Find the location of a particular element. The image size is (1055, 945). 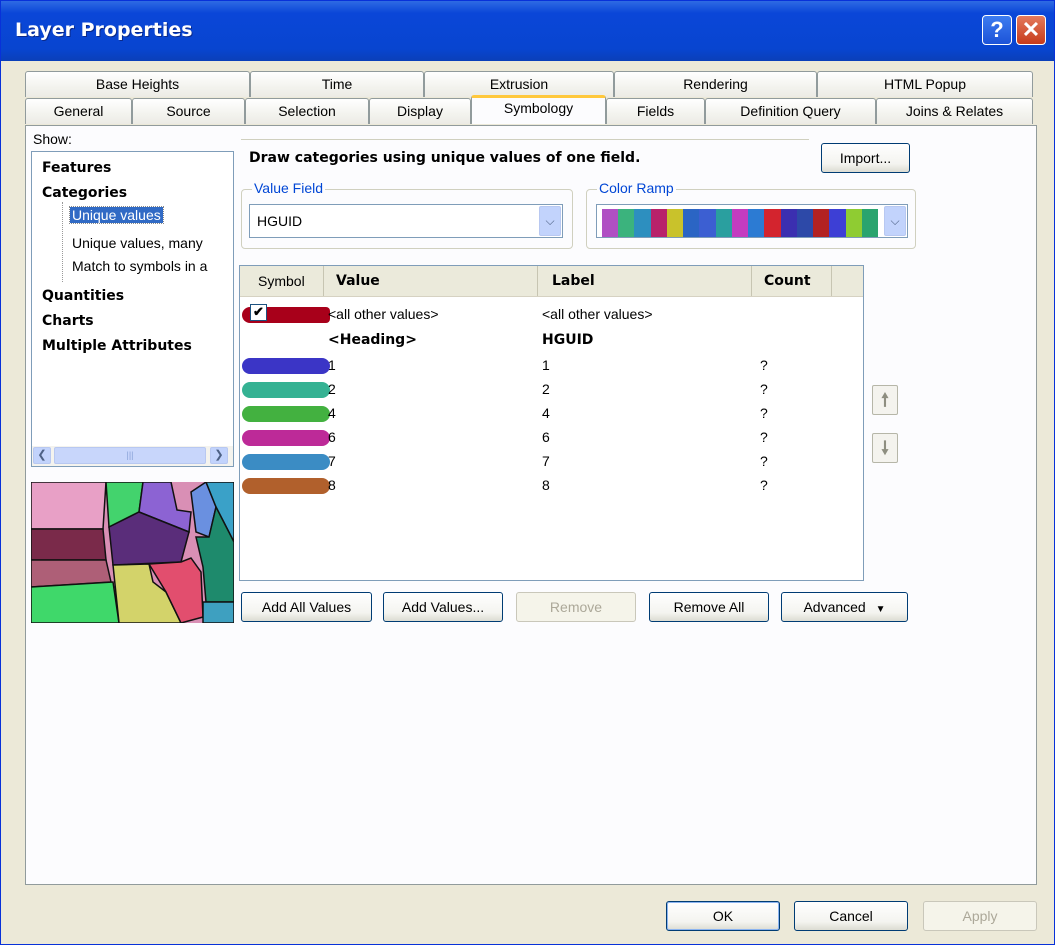

tree-item-unique-values: Unique values is located at coordinates (116, 215).